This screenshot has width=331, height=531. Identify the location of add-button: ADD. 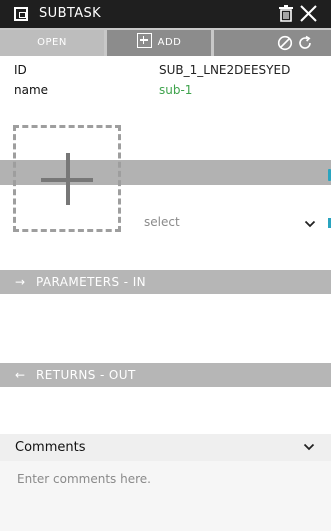
(159, 43).